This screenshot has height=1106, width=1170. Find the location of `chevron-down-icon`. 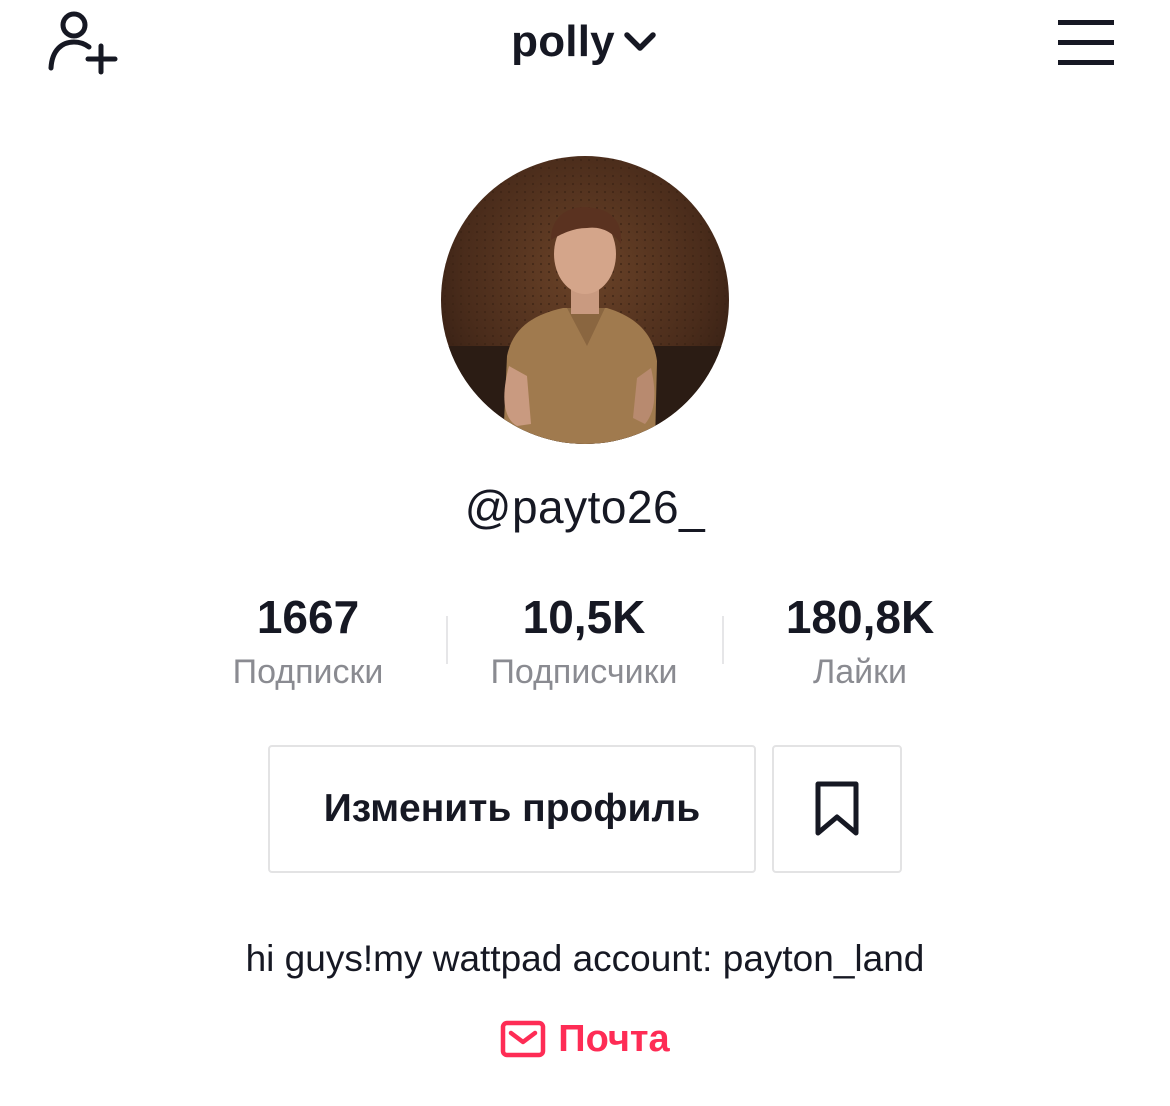

chevron-down-icon is located at coordinates (640, 41).